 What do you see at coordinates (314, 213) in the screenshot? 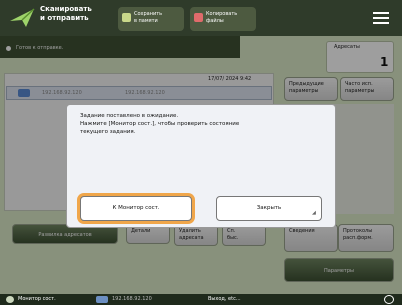
I see `corner-arrow-icon: ◢` at bounding box center [314, 213].